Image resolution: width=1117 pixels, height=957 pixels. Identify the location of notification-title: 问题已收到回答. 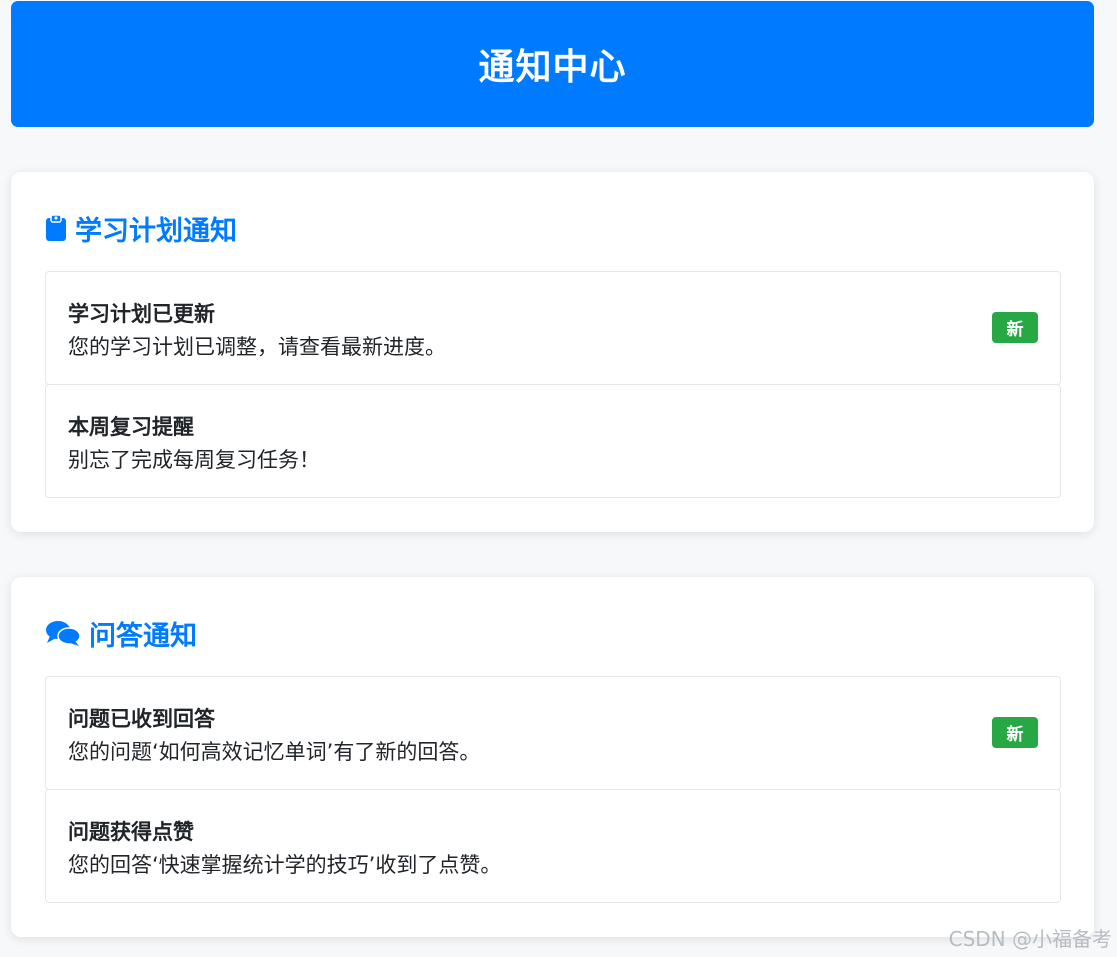
(141, 719).